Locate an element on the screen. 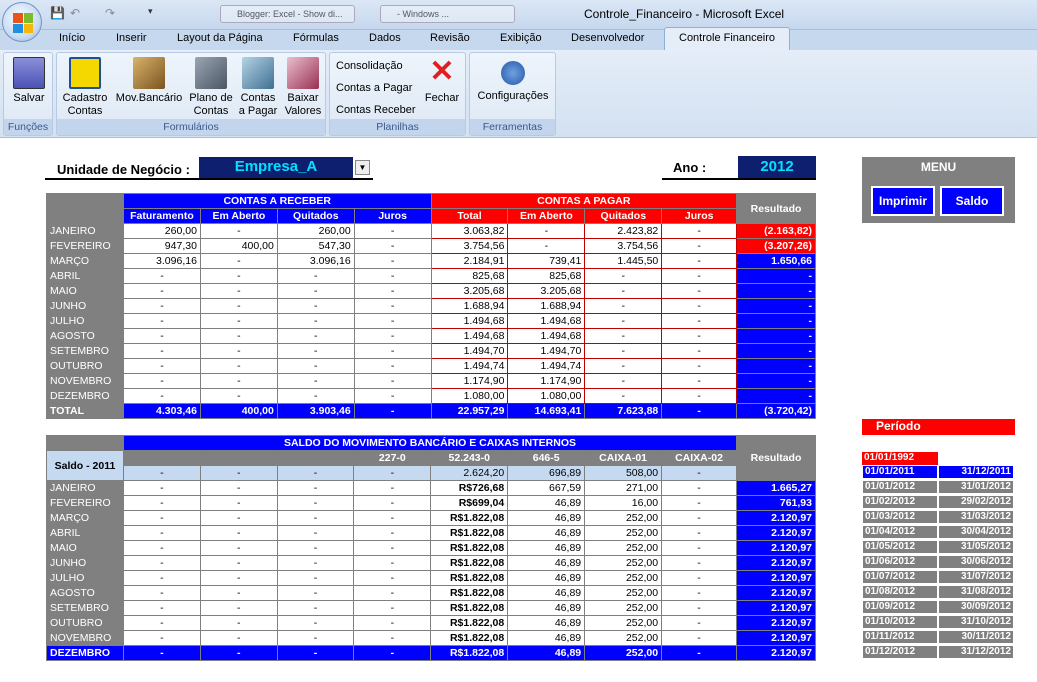  periodo-end: 30/11/2012 is located at coordinates (976, 637).